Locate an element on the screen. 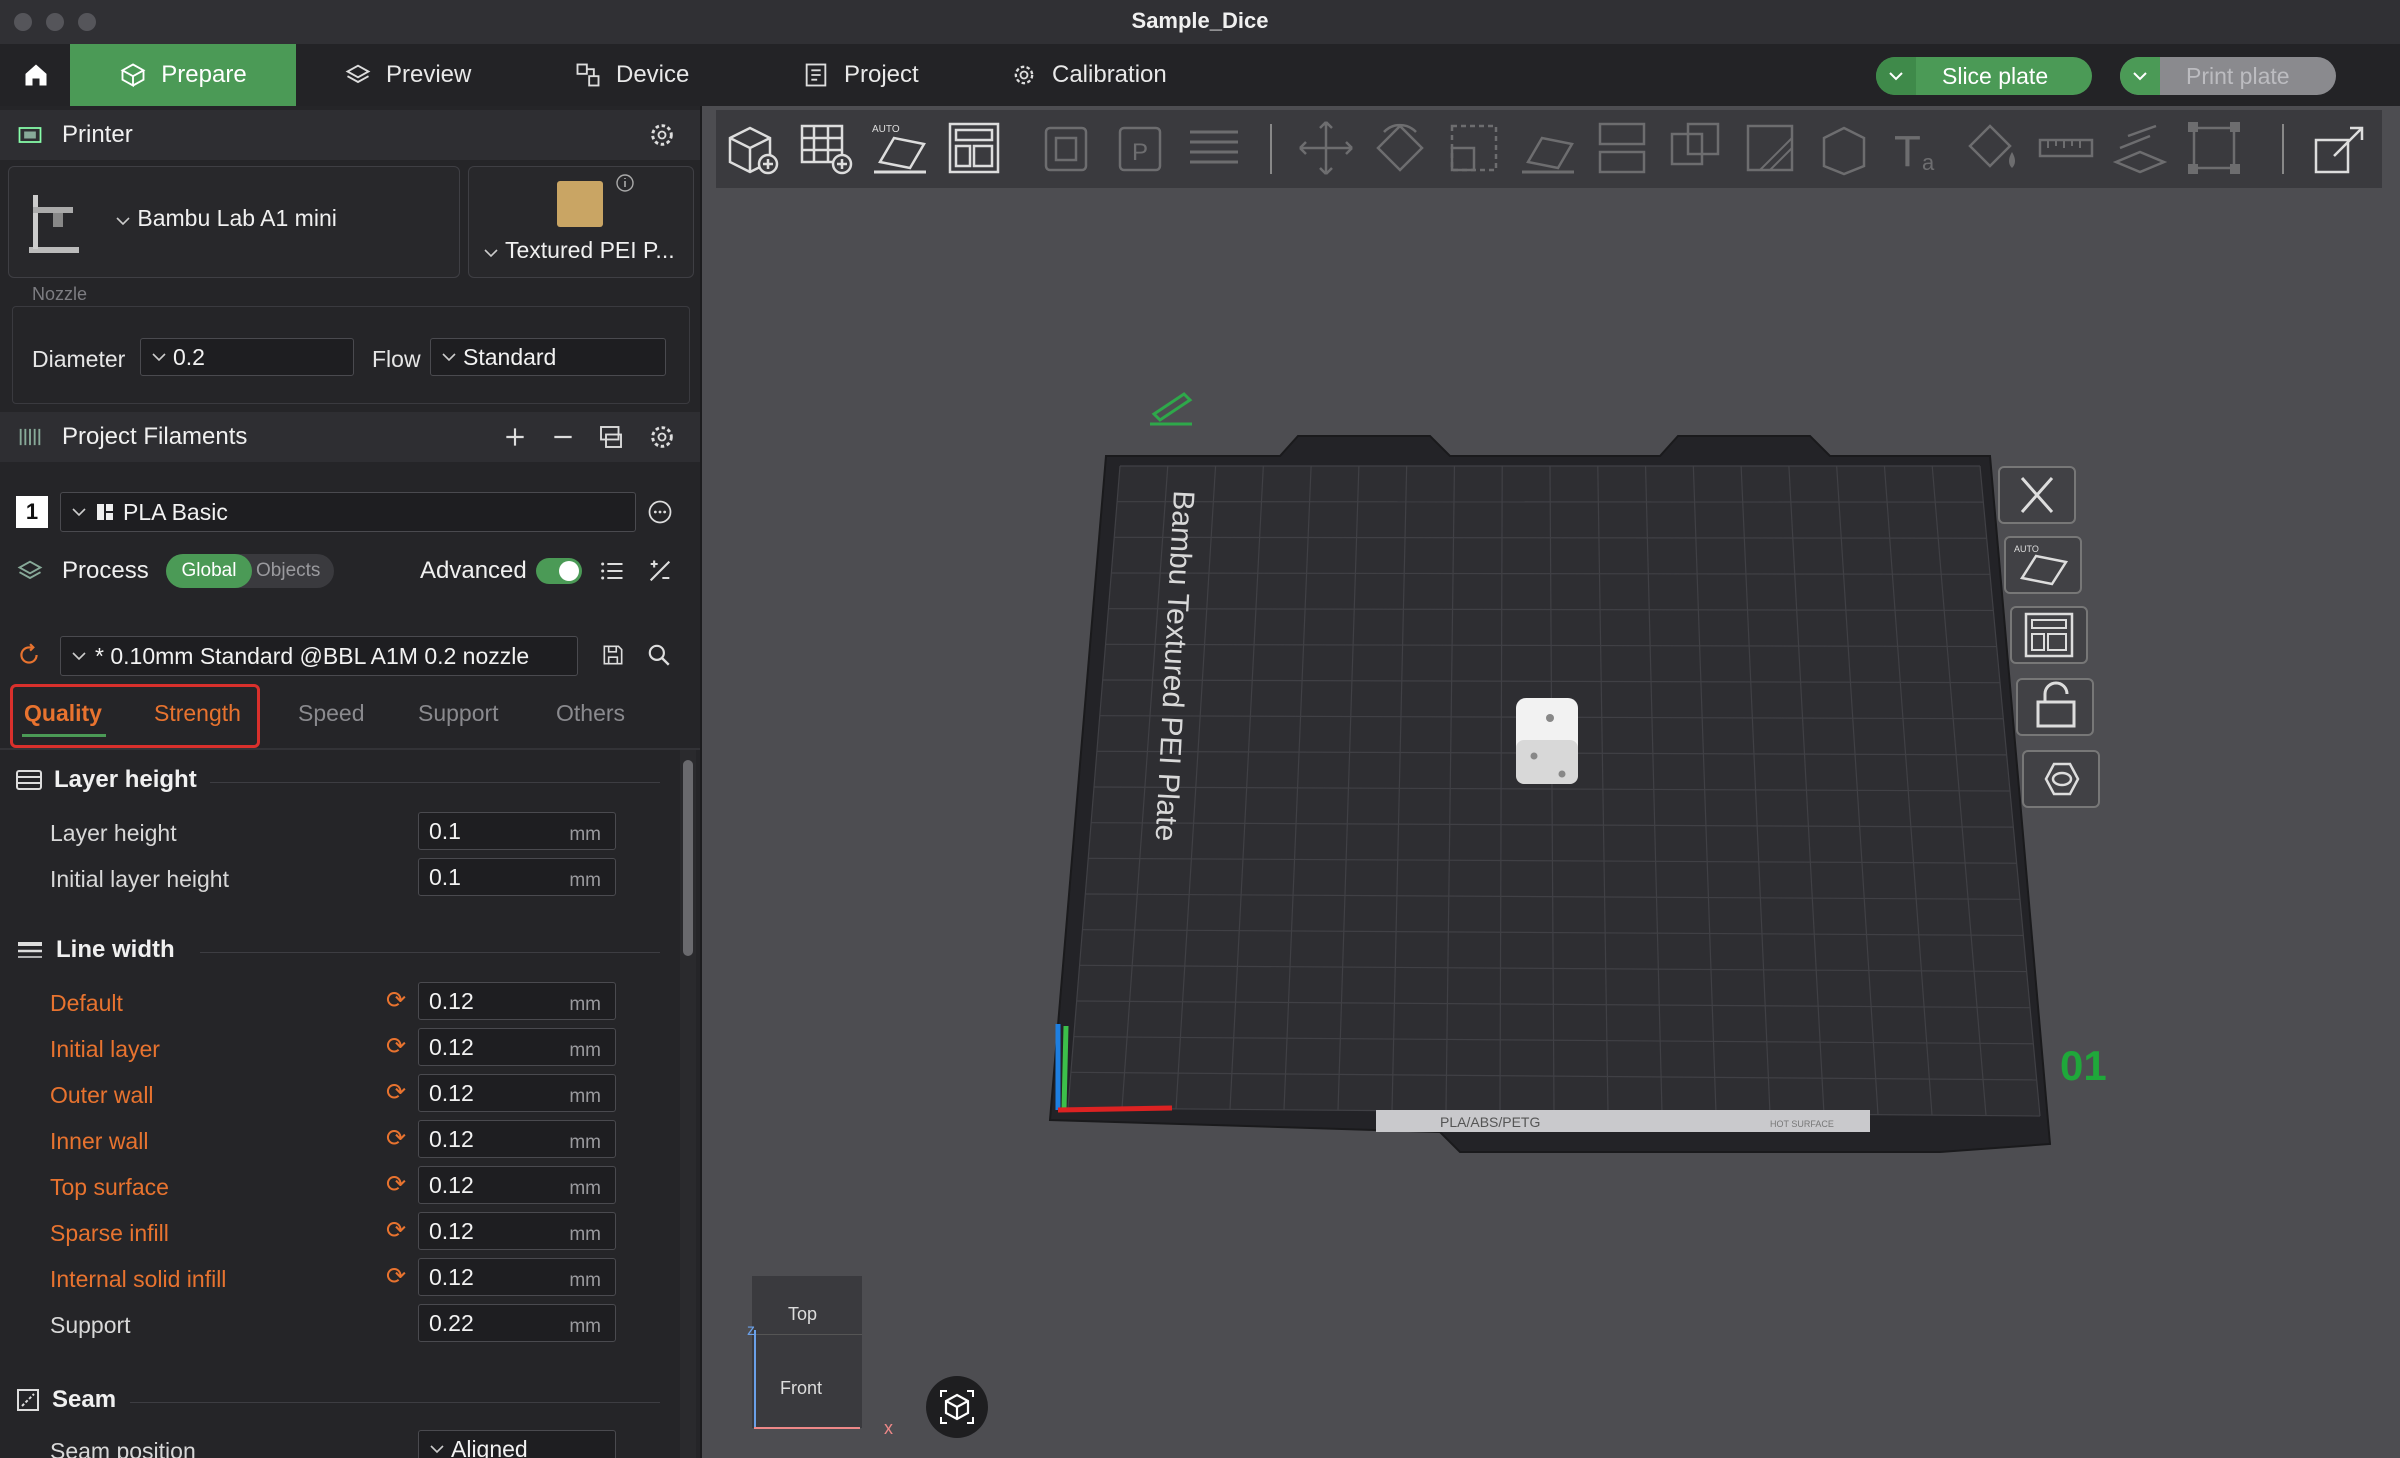 This screenshot has width=2400, height=1458. initial-layer-height-input: 0.1 mm is located at coordinates (517, 877).